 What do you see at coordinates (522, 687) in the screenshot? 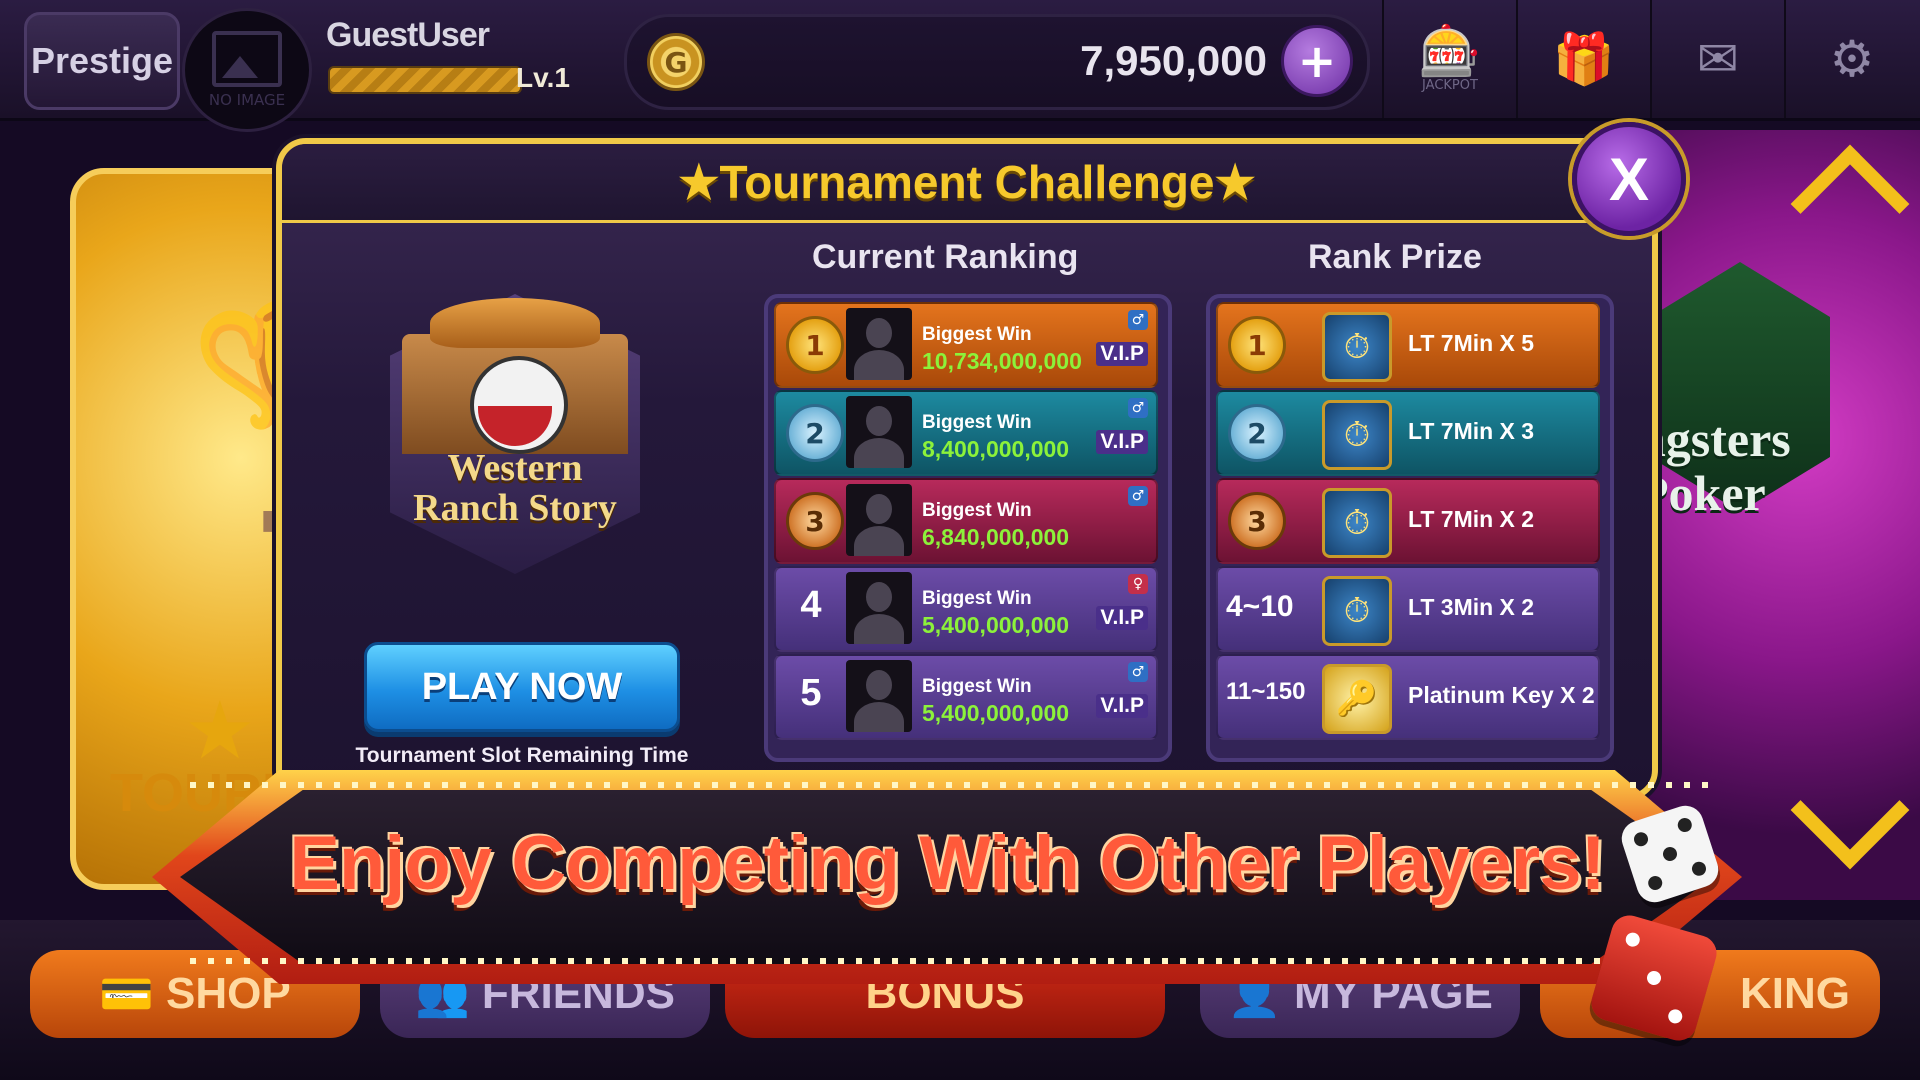
I see `play-now-button: PLAY NOW` at bounding box center [522, 687].